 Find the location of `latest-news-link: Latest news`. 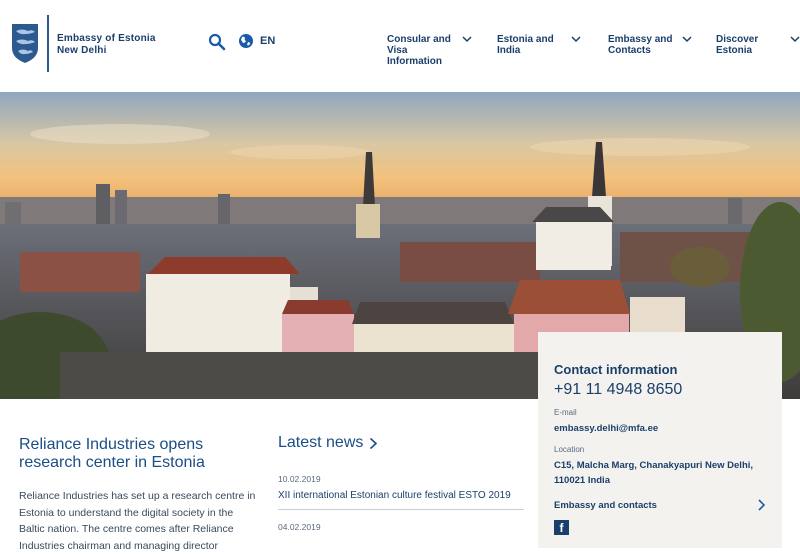

latest-news-link: Latest news is located at coordinates (401, 443).